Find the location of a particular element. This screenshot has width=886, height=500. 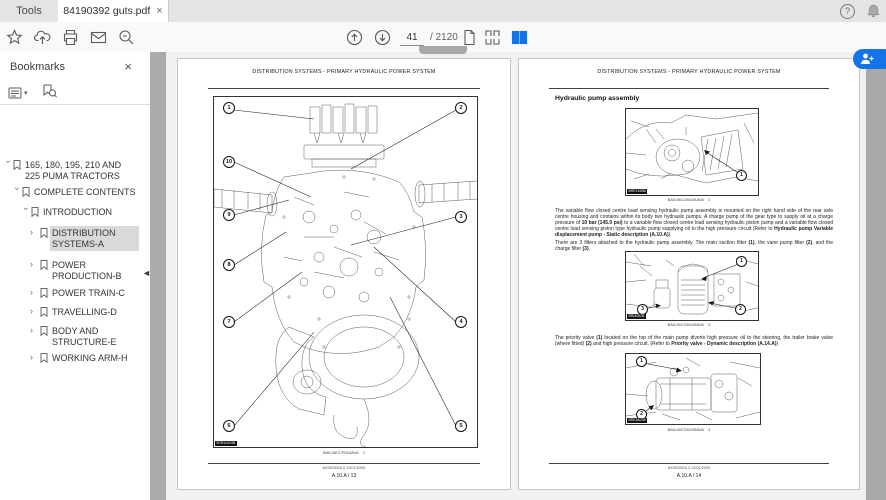

search-icon is located at coordinates (126, 37).